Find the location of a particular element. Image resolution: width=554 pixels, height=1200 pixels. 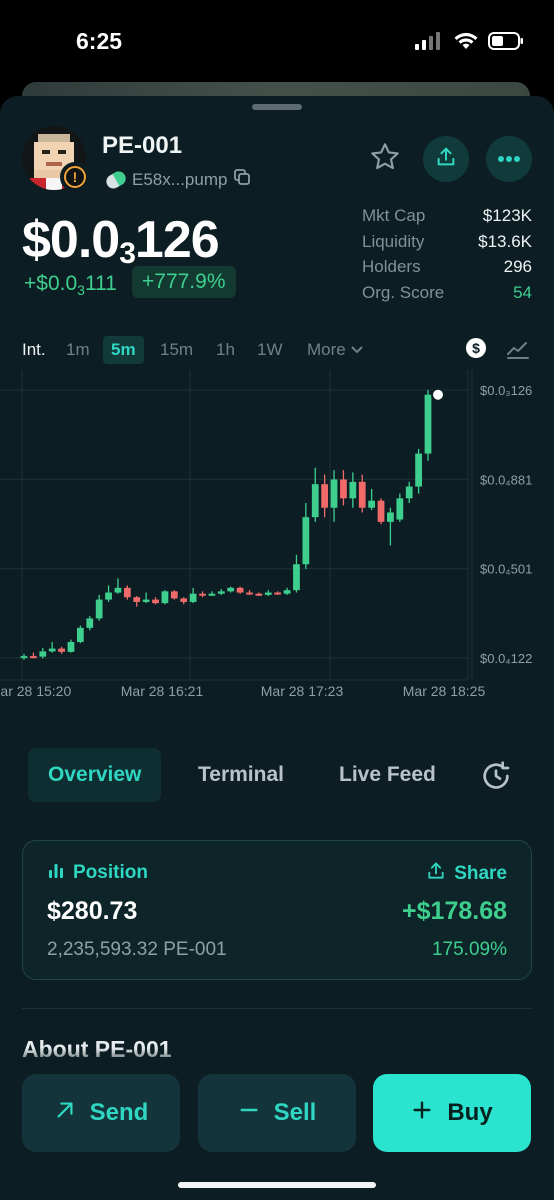

share-button is located at coordinates (446, 159).